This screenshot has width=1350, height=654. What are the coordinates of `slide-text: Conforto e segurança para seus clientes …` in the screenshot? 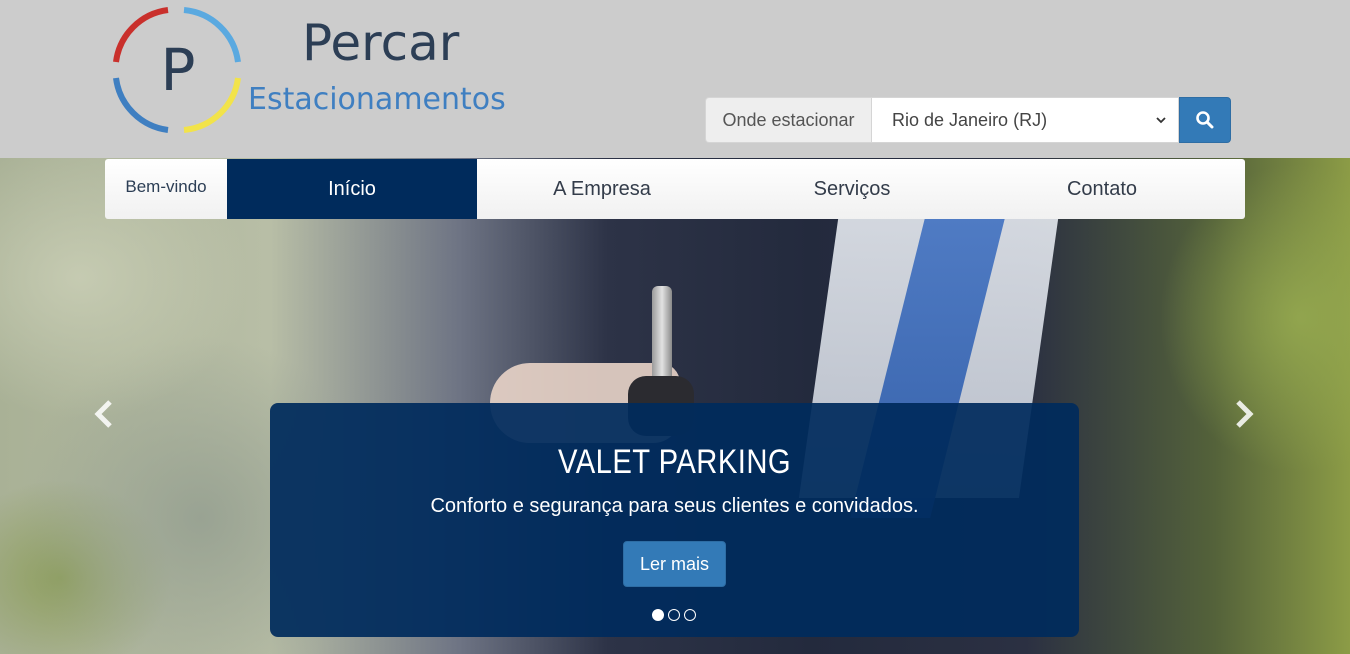 It's located at (674, 506).